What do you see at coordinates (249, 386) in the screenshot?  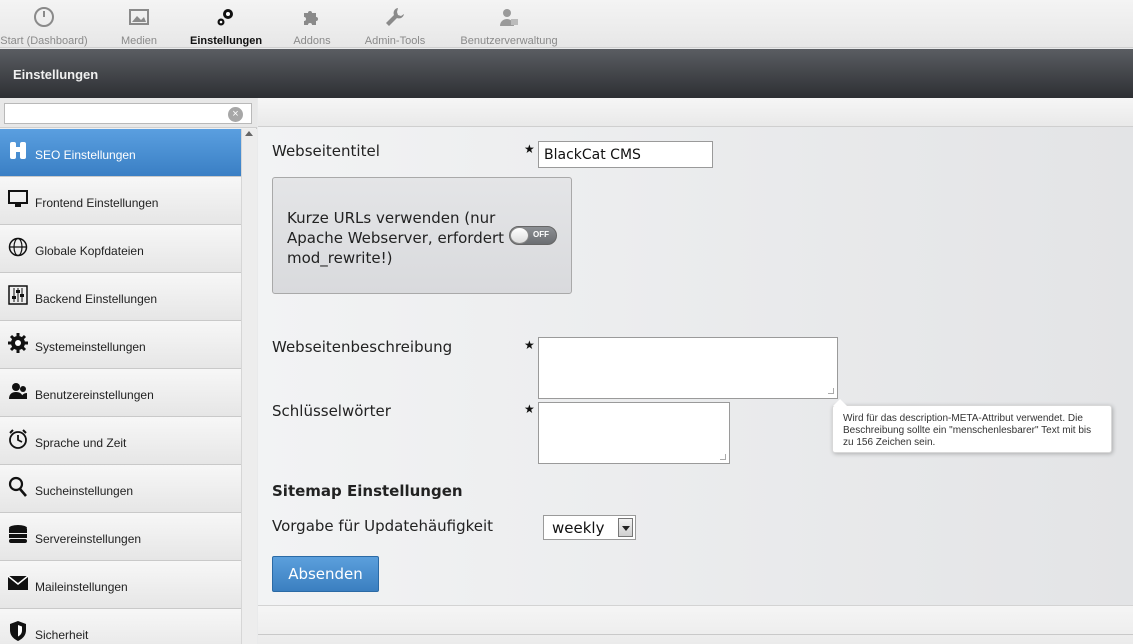 I see `sidebar-scrollbar` at bounding box center [249, 386].